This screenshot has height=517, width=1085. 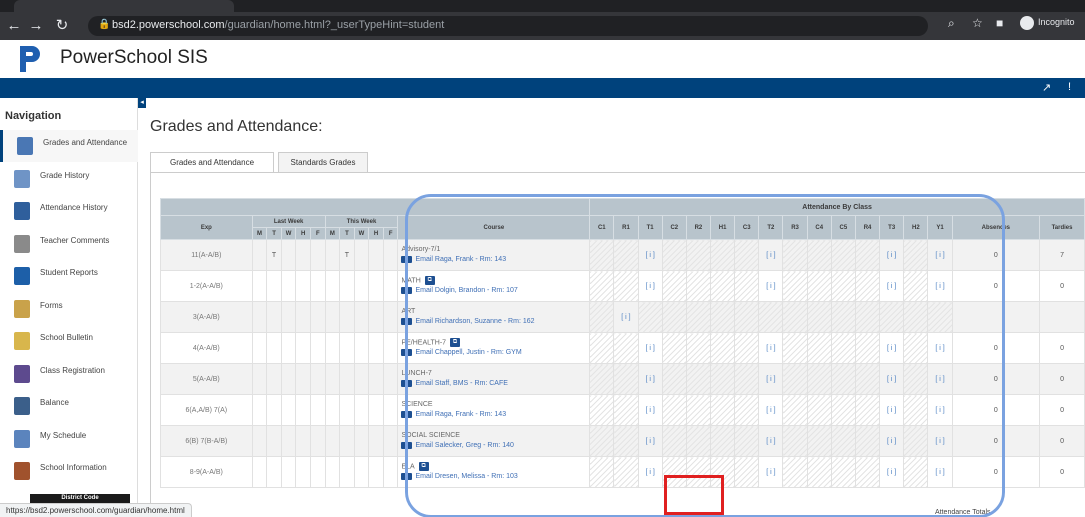 I want to click on sidebar-item-school-information: School Information, so click(x=69, y=471).